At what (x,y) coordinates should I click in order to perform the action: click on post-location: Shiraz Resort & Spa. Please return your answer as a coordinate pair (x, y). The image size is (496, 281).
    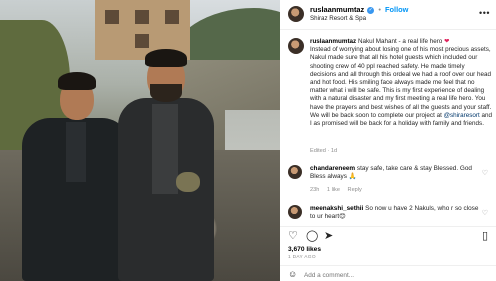
    Looking at the image, I should click on (338, 18).